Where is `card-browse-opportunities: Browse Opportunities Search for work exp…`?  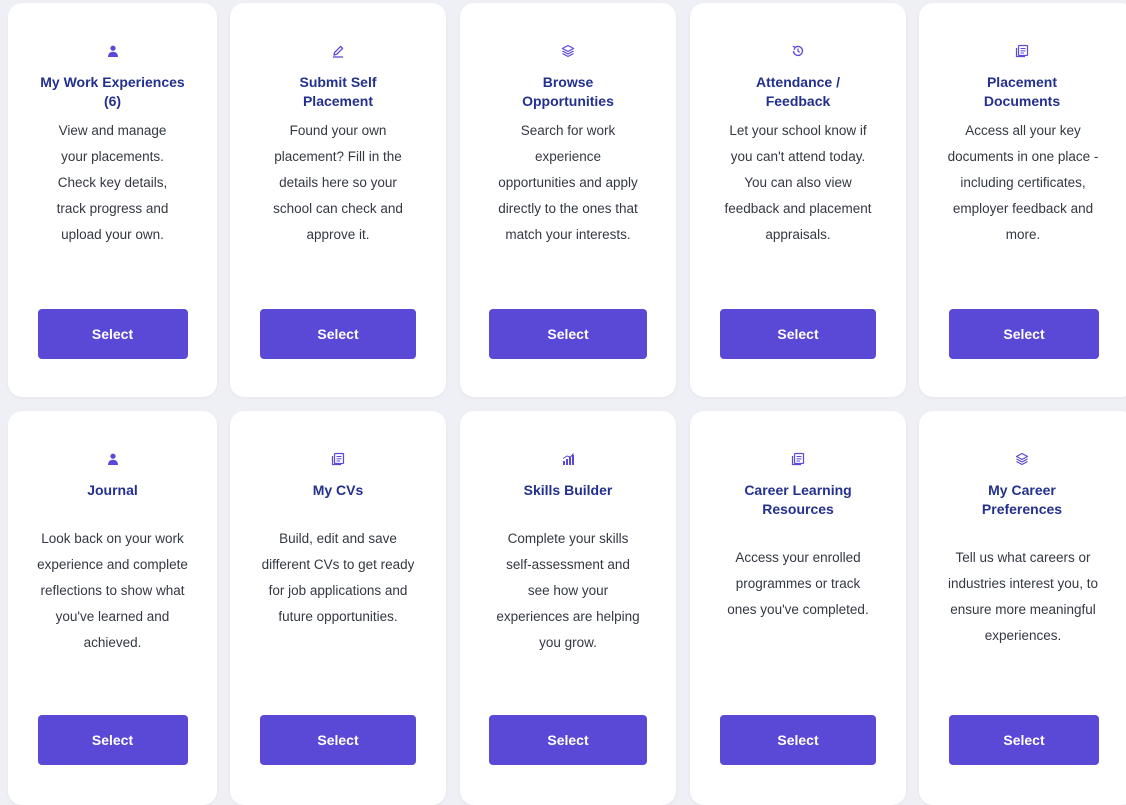
card-browse-opportunities: Browse Opportunities Search for work exp… is located at coordinates (568, 200).